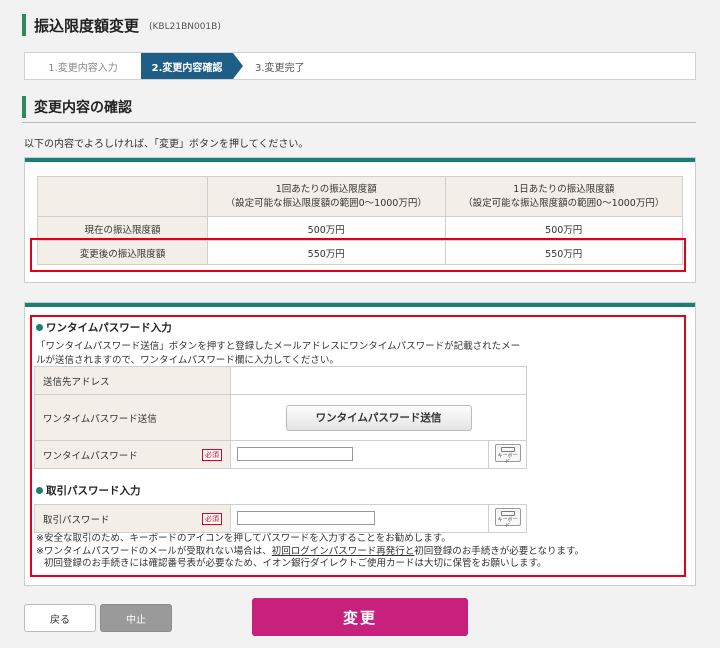 This screenshot has height=648, width=720. Describe the element at coordinates (306, 518) in the screenshot. I see `txn-password-input` at that location.